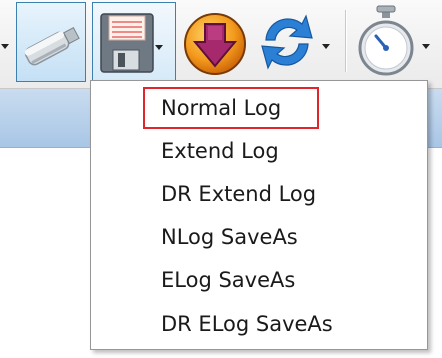 This screenshot has width=442, height=358. I want to click on save-log-button, so click(134, 42).